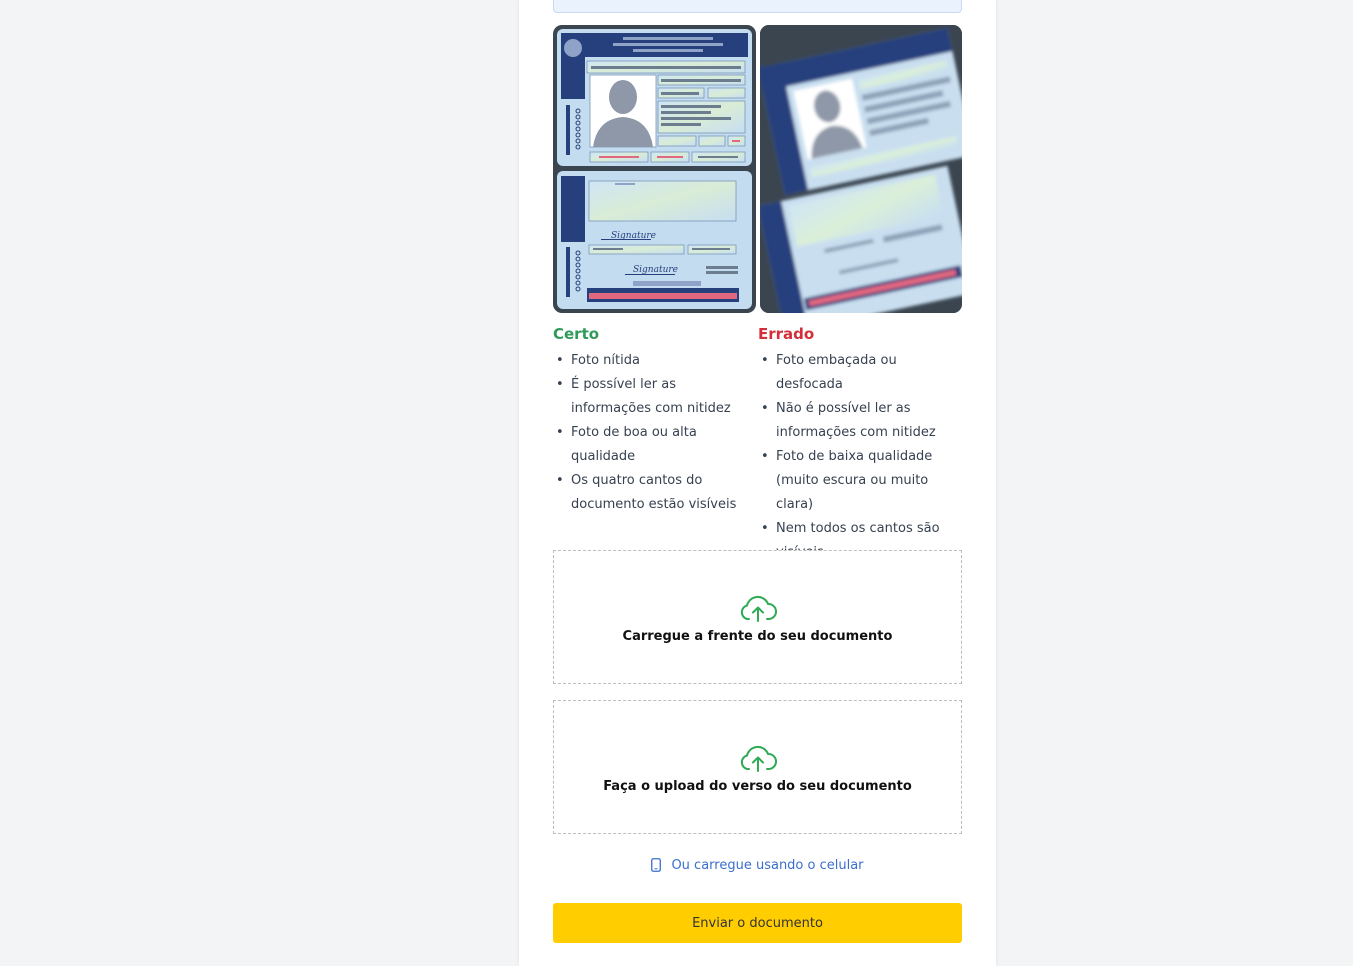 This screenshot has width=1353, height=966. Describe the element at coordinates (655, 270) in the screenshot. I see `signature-text-2: Signature` at that location.